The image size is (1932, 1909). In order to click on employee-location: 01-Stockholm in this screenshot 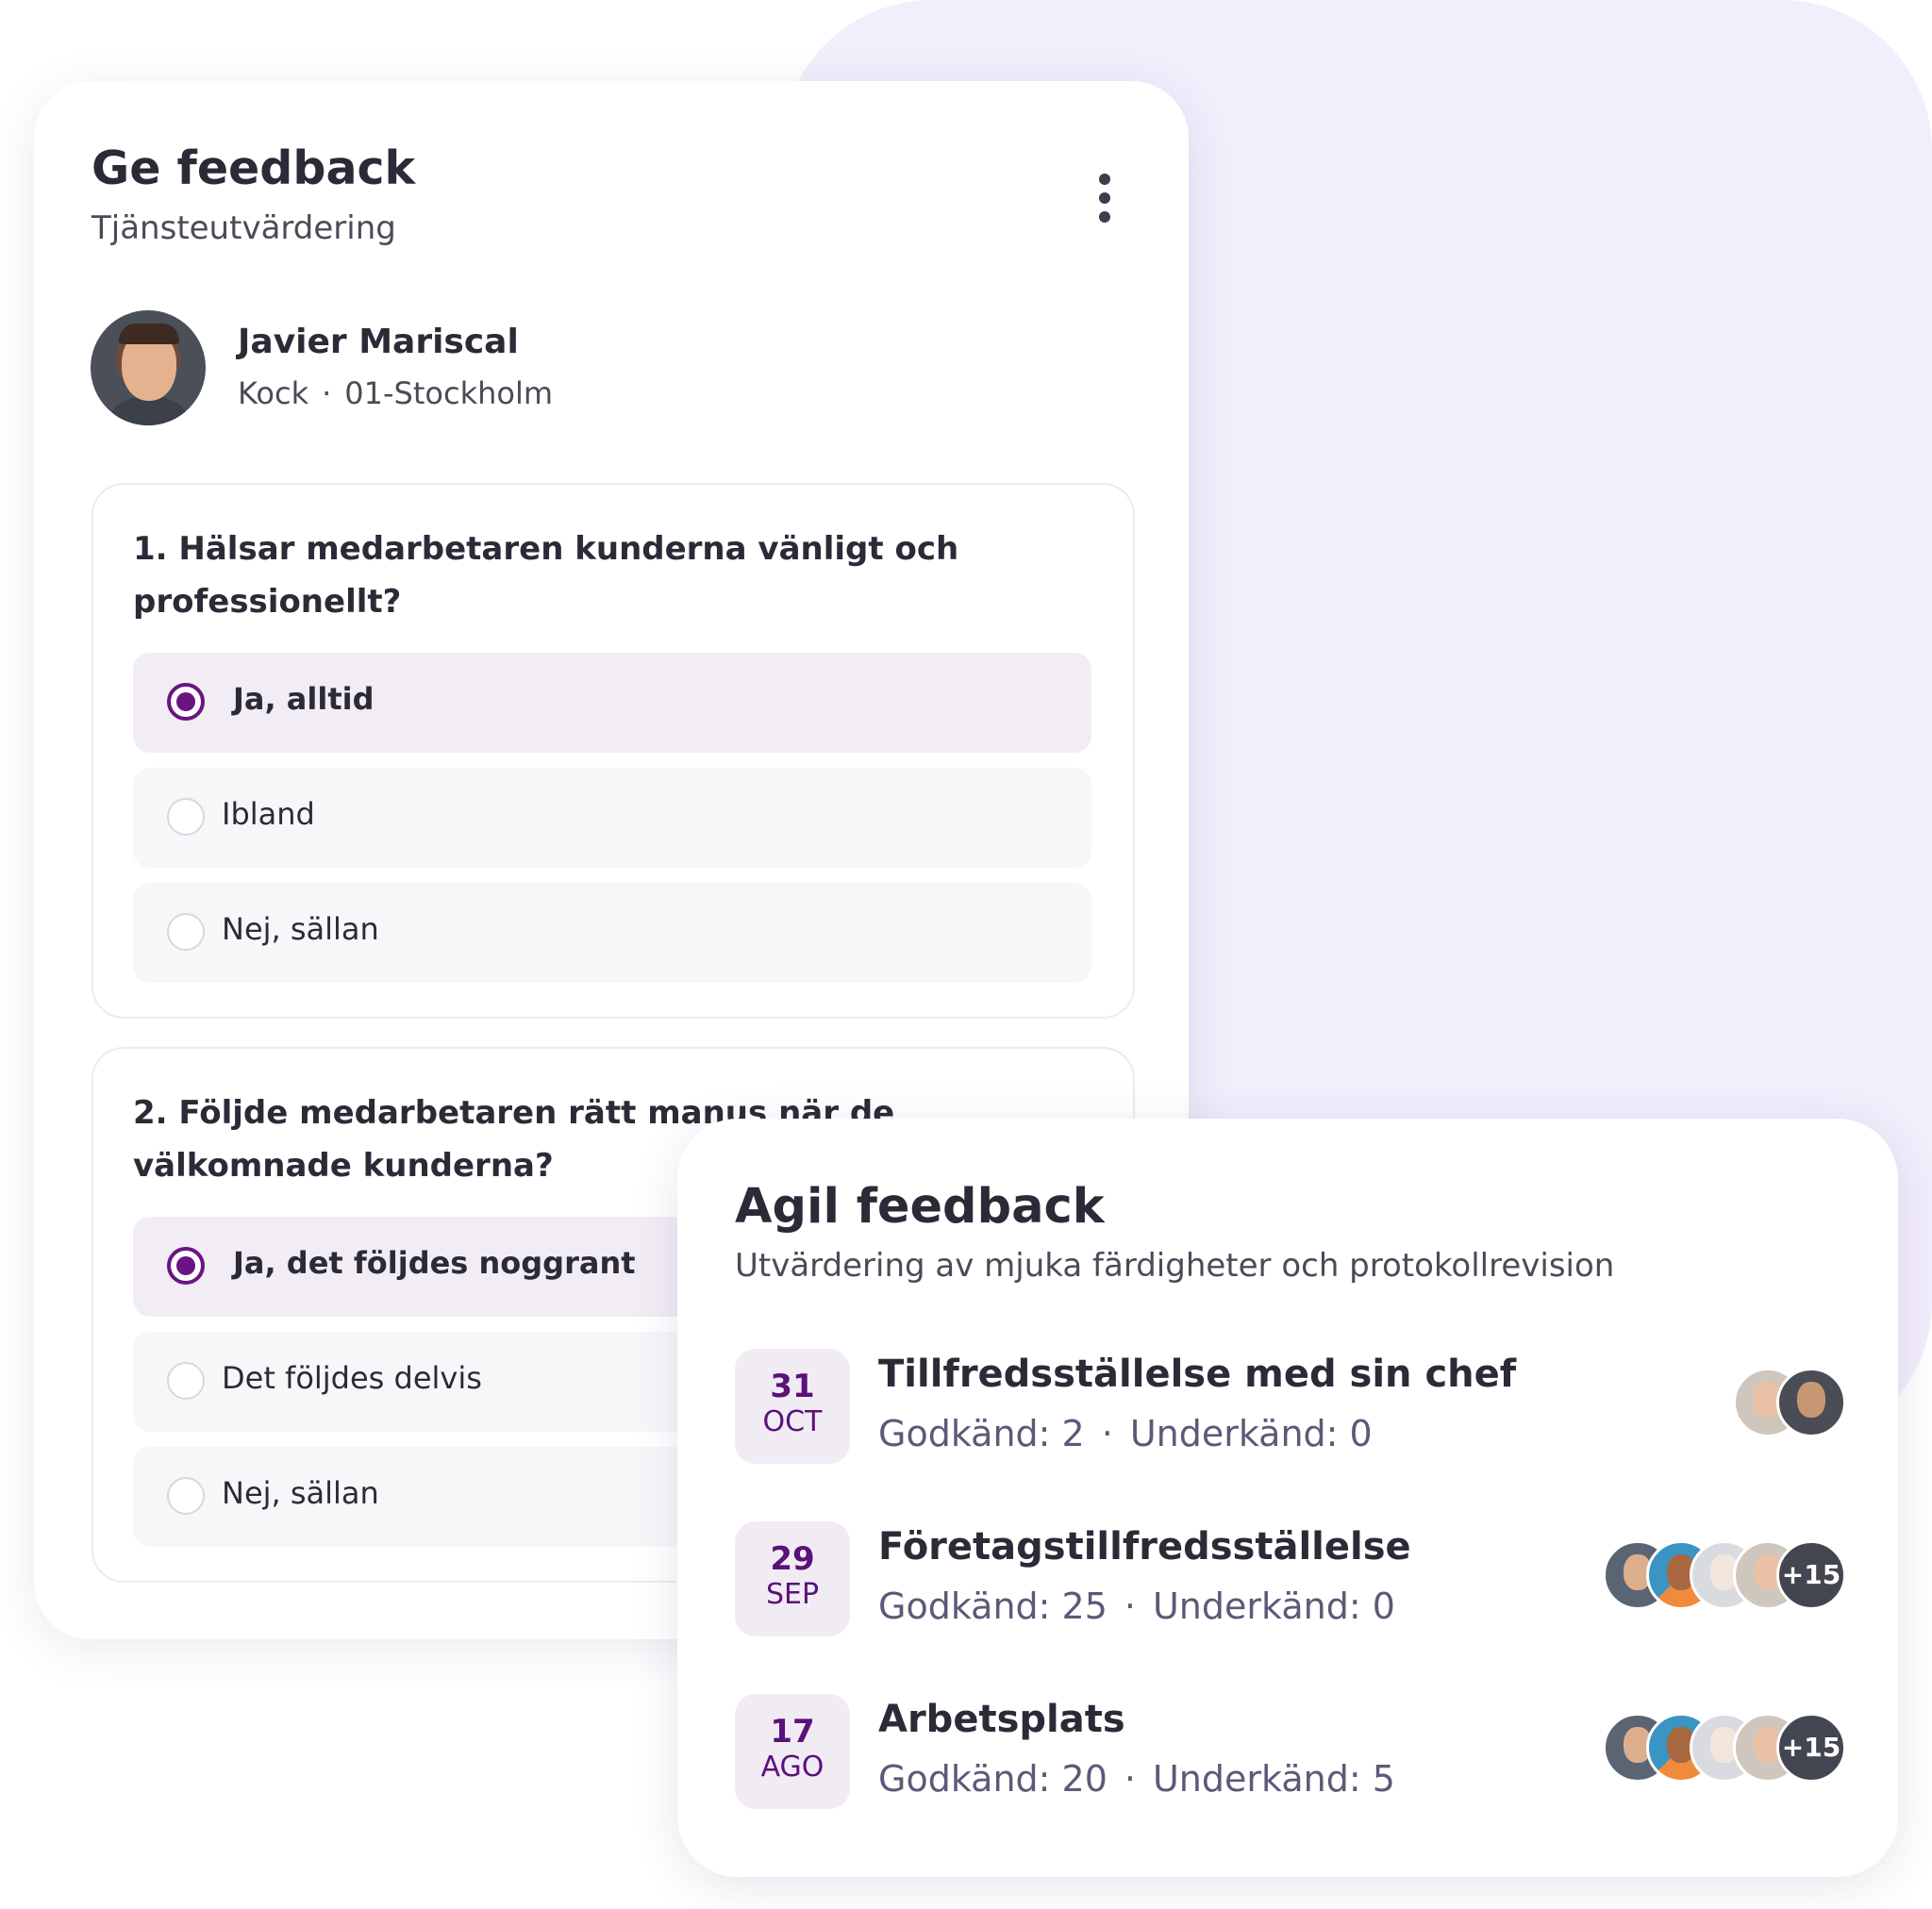, I will do `click(449, 393)`.